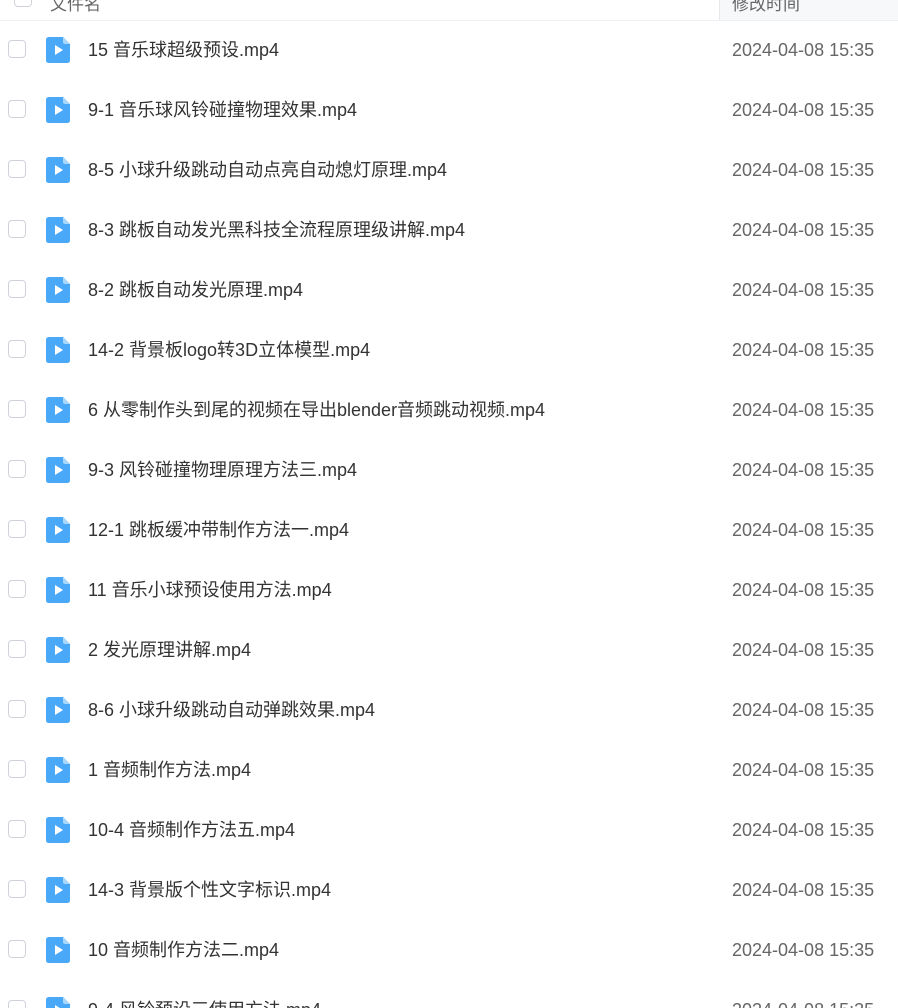 Image resolution: width=898 pixels, height=1008 pixels. What do you see at coordinates (449, 290) in the screenshot?
I see `file-row: 8-2 跳板自动发光原理.mp4 2024-04-08 15:35` at bounding box center [449, 290].